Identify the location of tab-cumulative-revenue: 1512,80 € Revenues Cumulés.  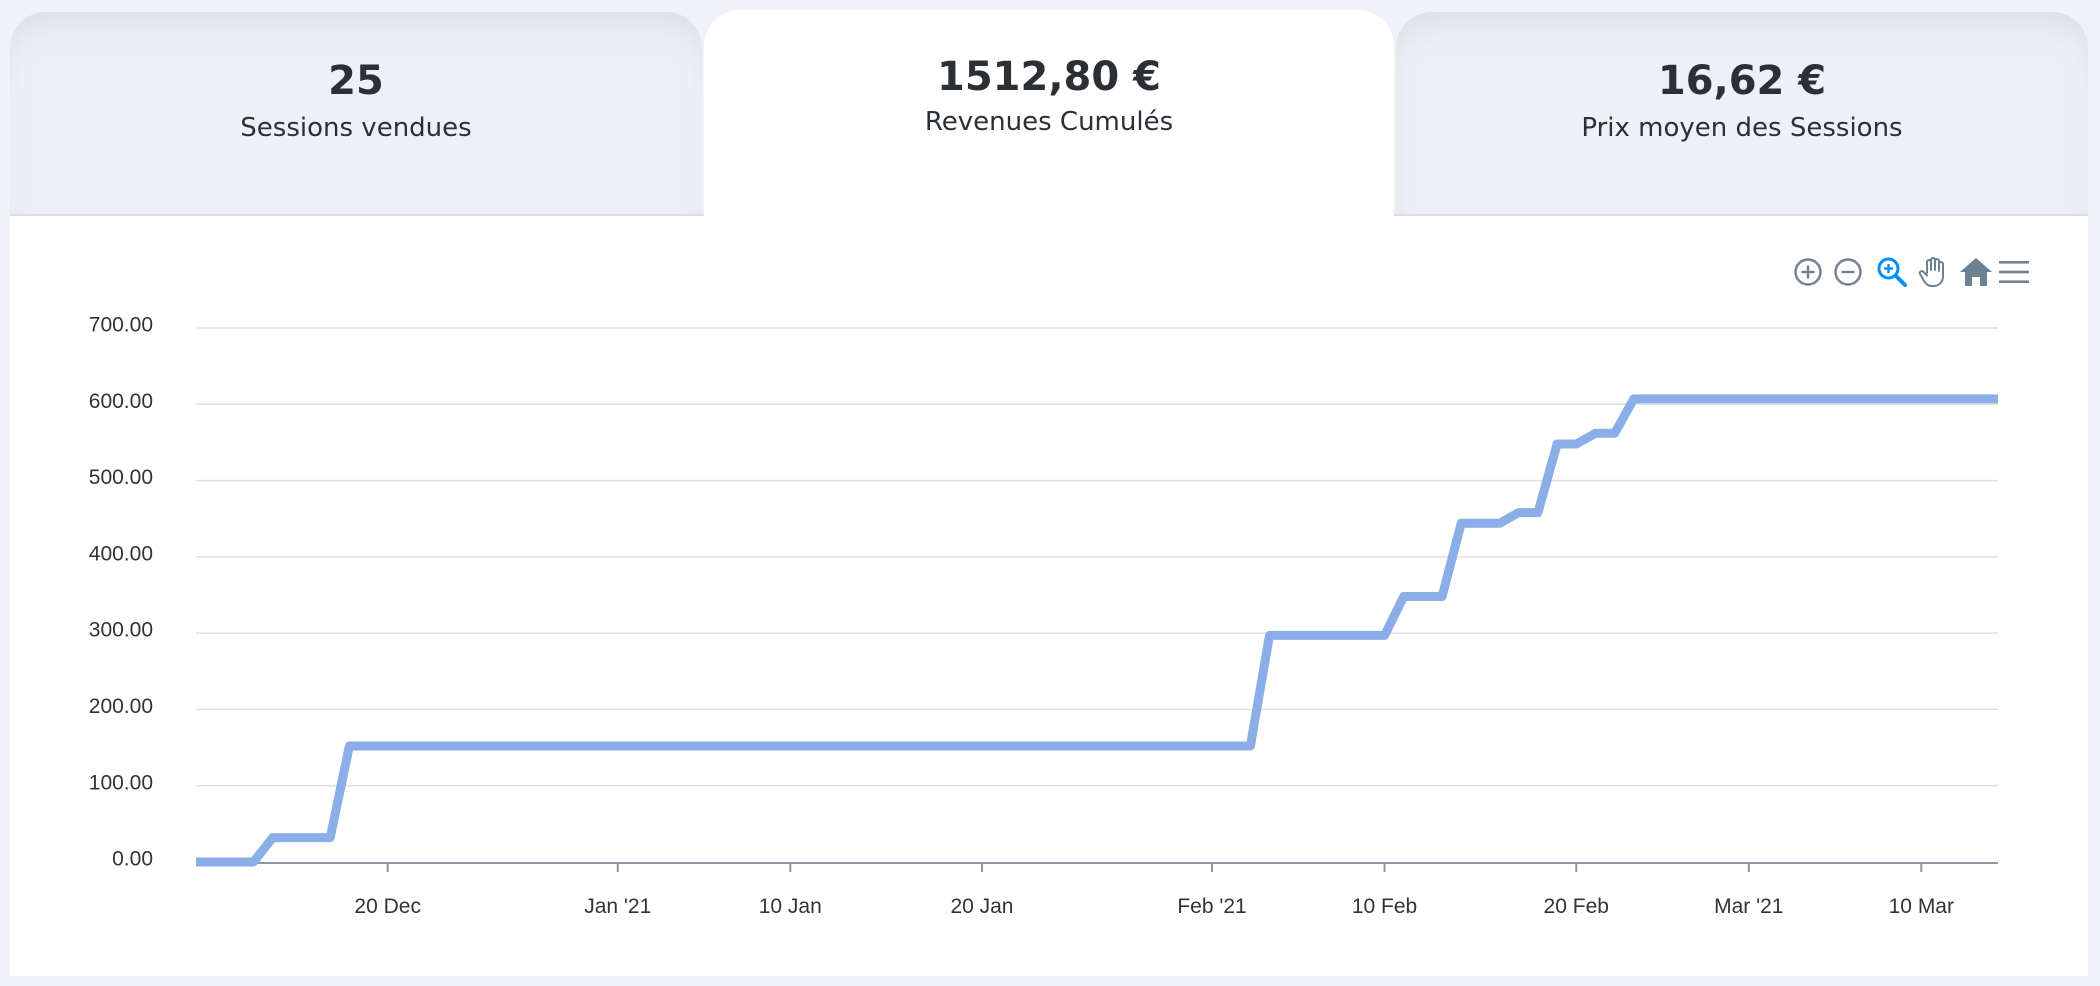
(1049, 113).